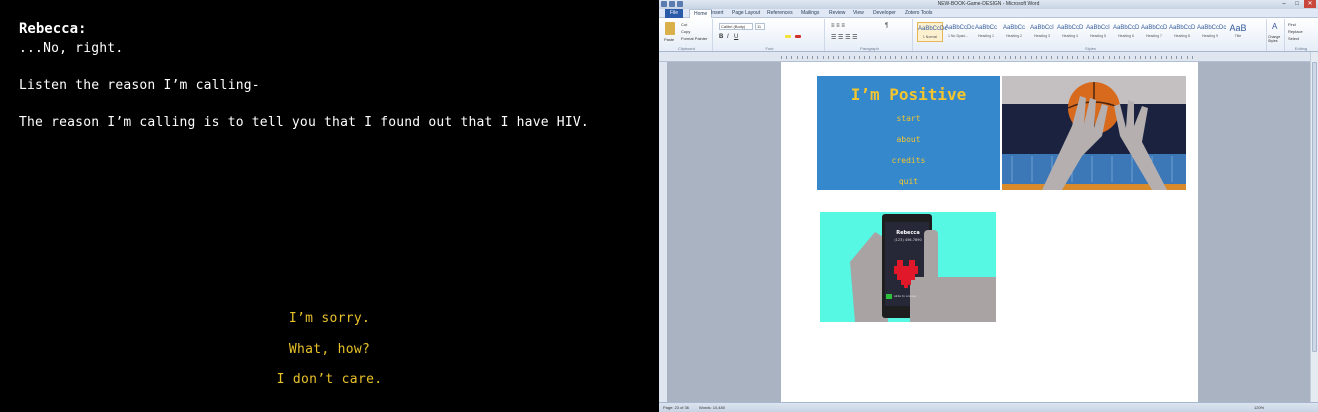  Describe the element at coordinates (1301, 48) in the screenshot. I see `group-label: Editing` at that location.